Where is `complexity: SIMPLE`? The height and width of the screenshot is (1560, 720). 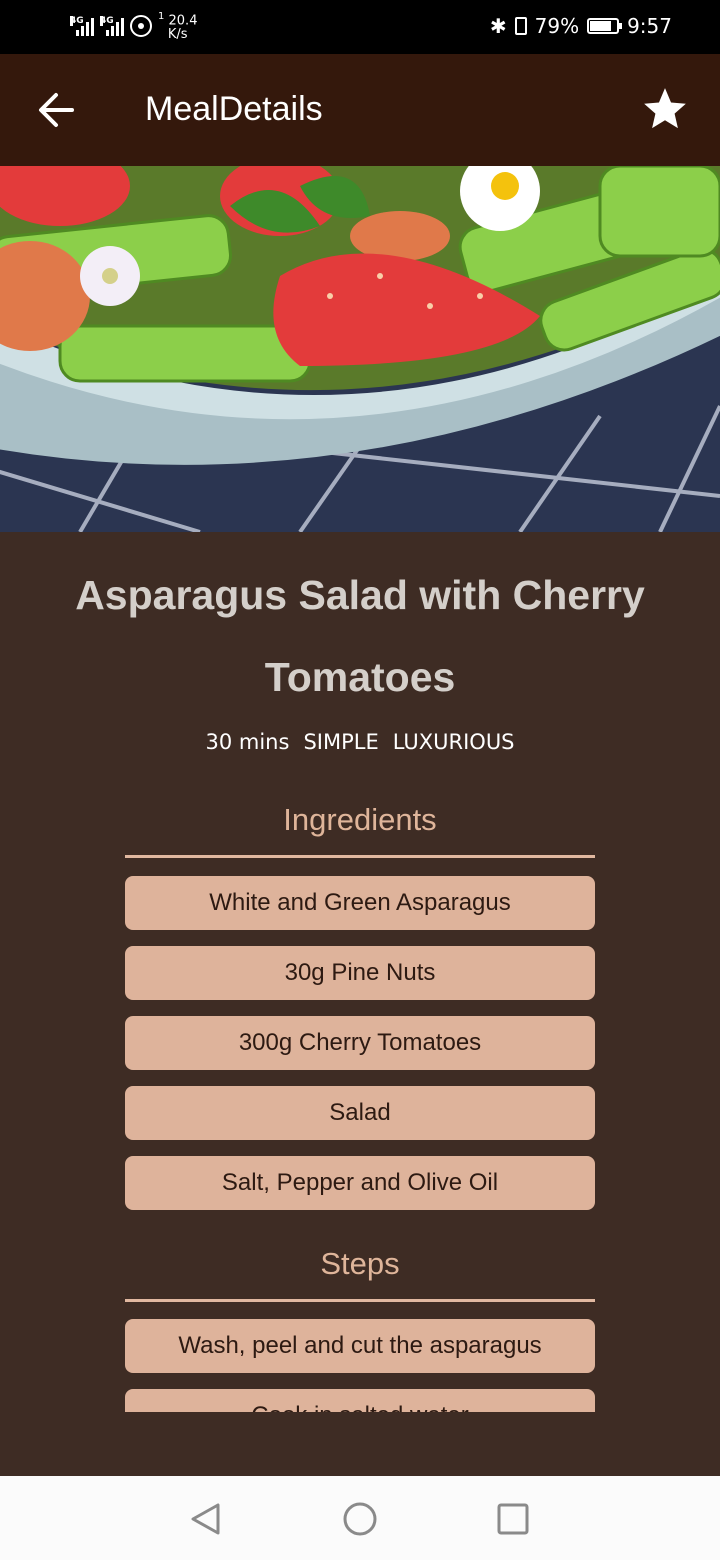 complexity: SIMPLE is located at coordinates (341, 742).